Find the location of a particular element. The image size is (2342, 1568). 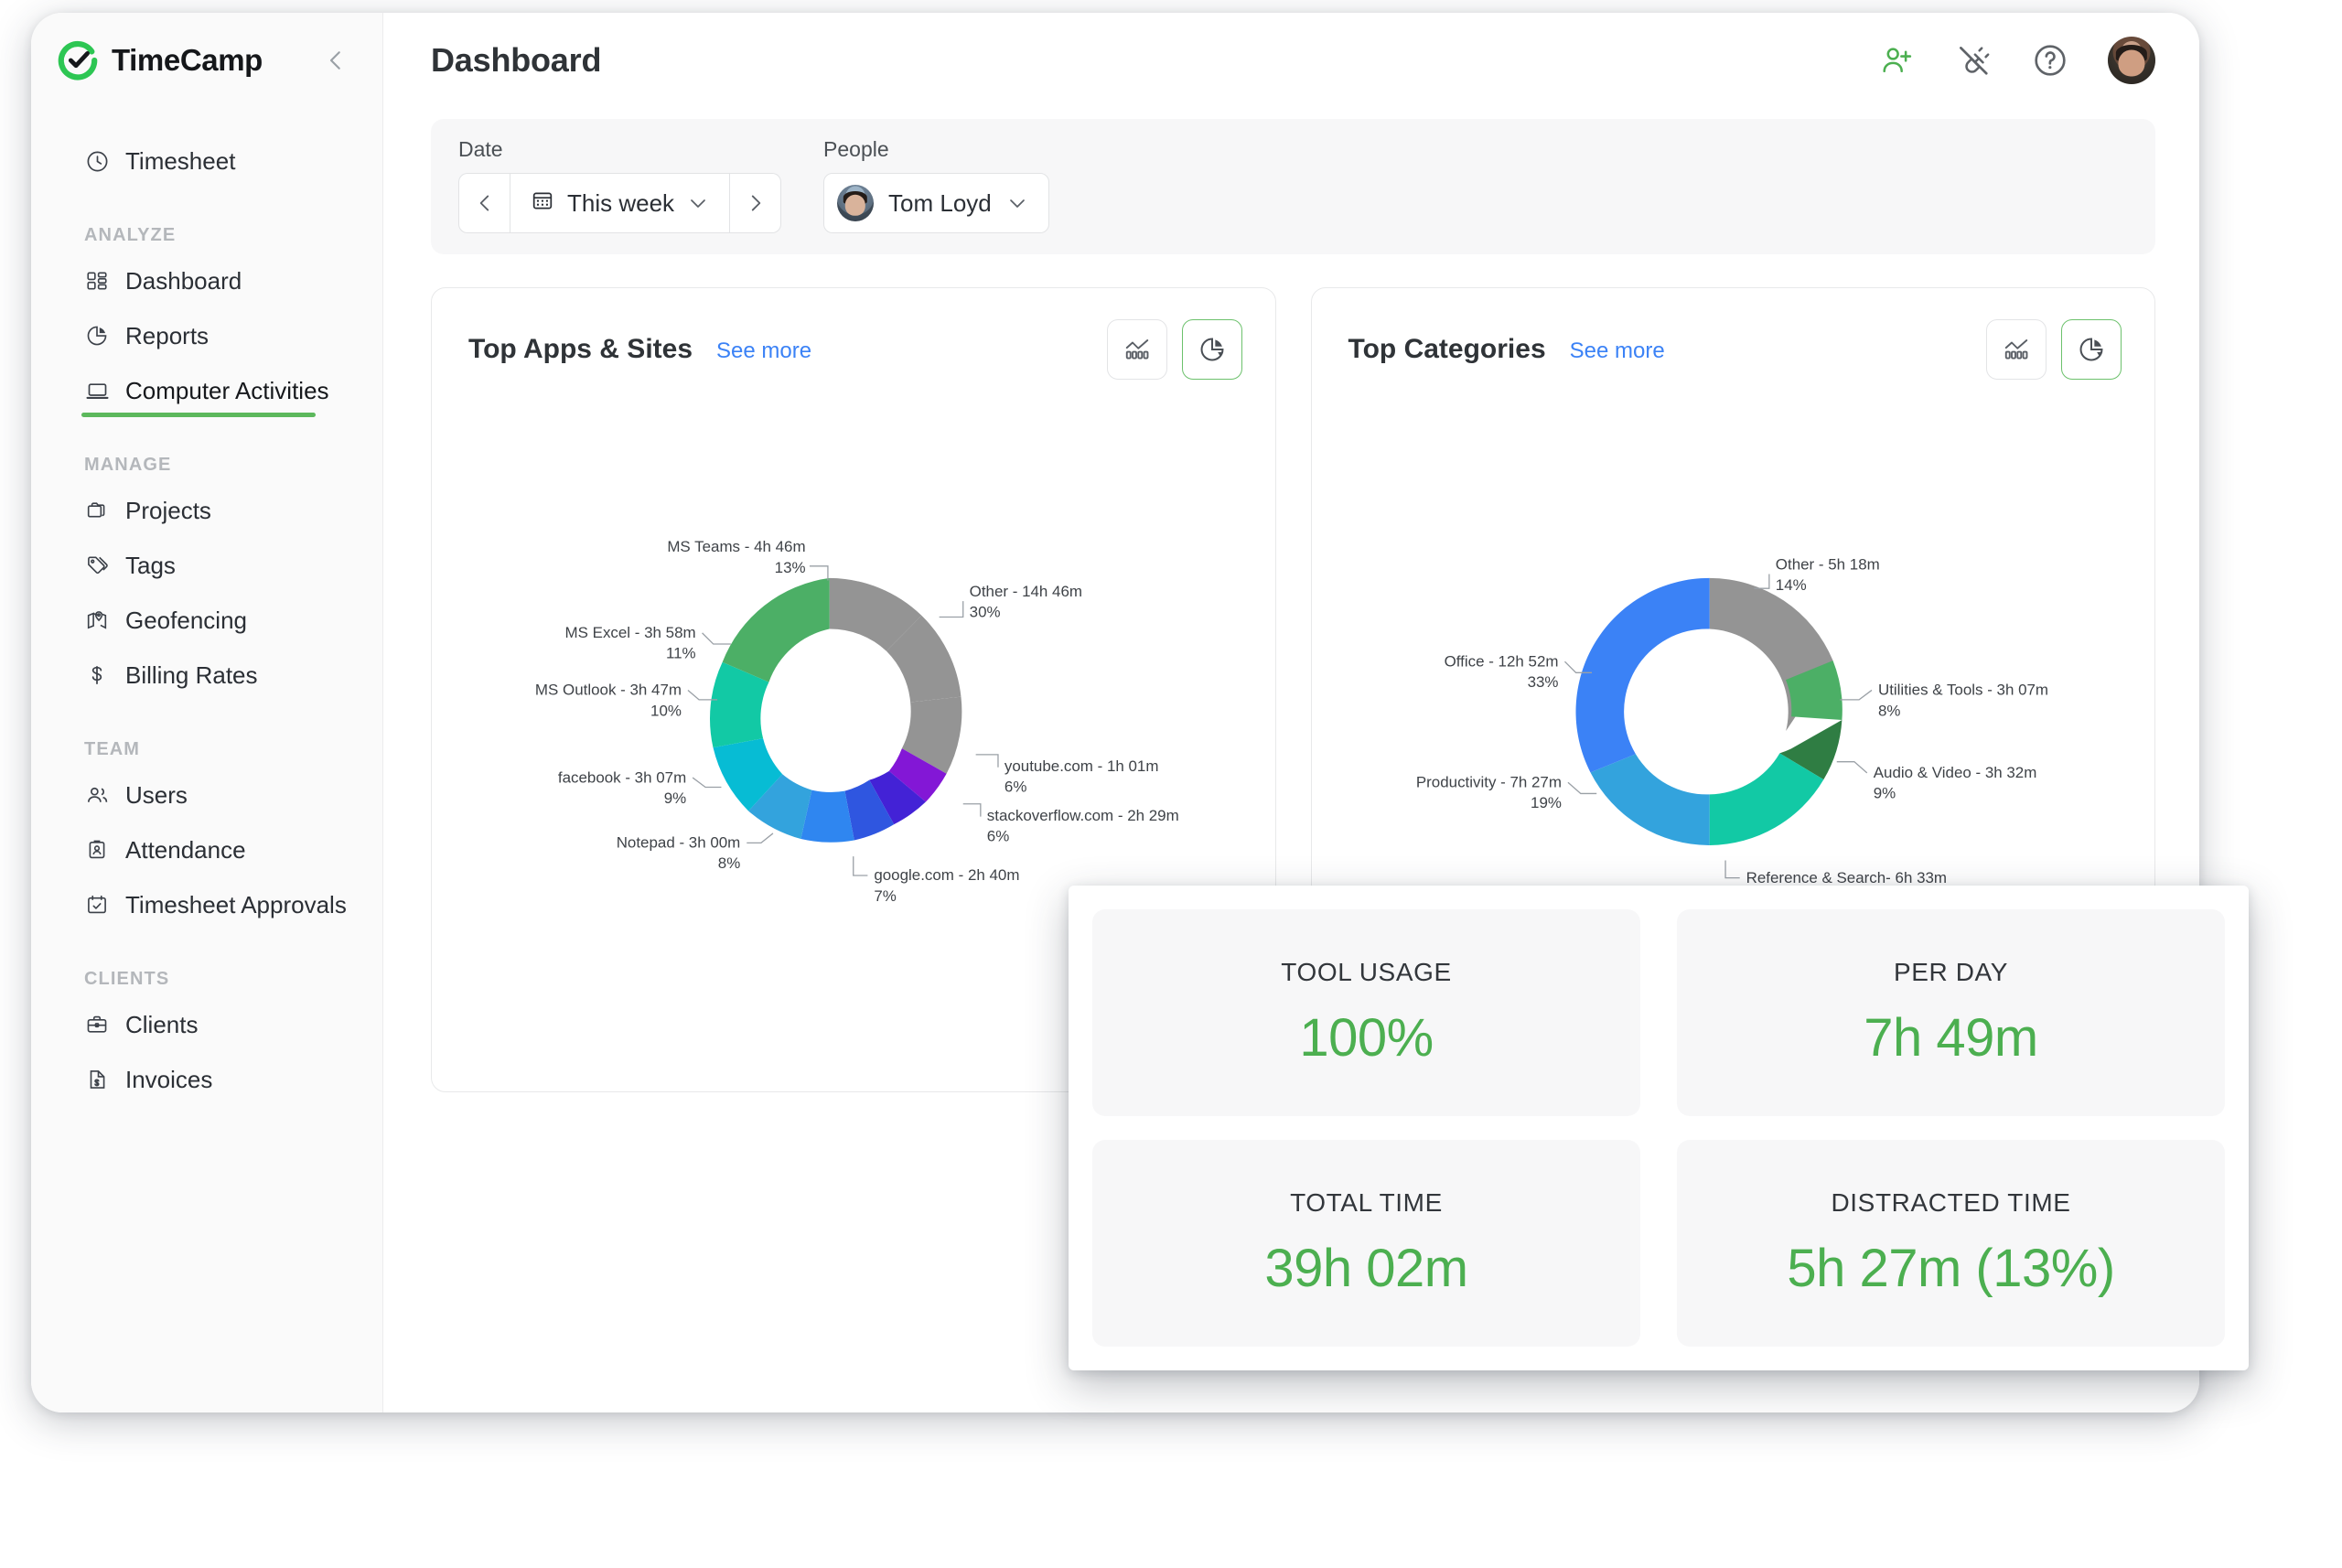

date-filter-label: Date is located at coordinates (480, 149).